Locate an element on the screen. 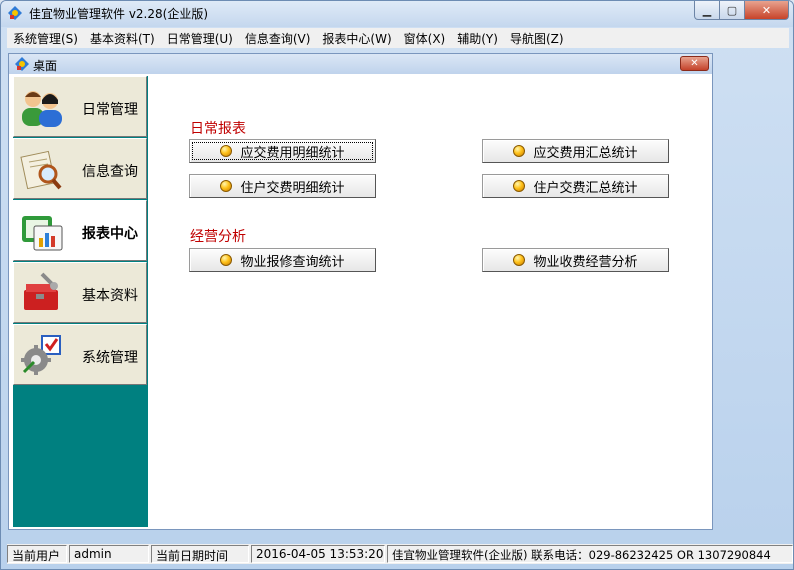 Image resolution: width=794 pixels, height=570 pixels. status-user-value: admin is located at coordinates (109, 554).